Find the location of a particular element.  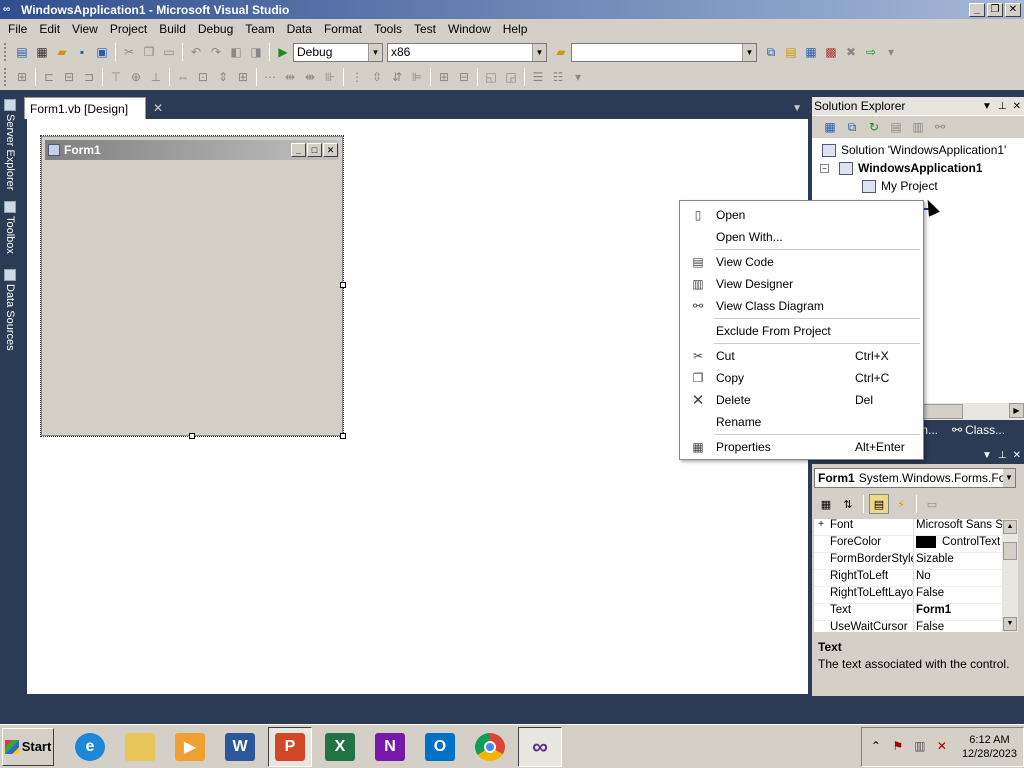

document-tab-form1-design: Form1.vb [Design] ✕ is located at coordinates (93, 108).